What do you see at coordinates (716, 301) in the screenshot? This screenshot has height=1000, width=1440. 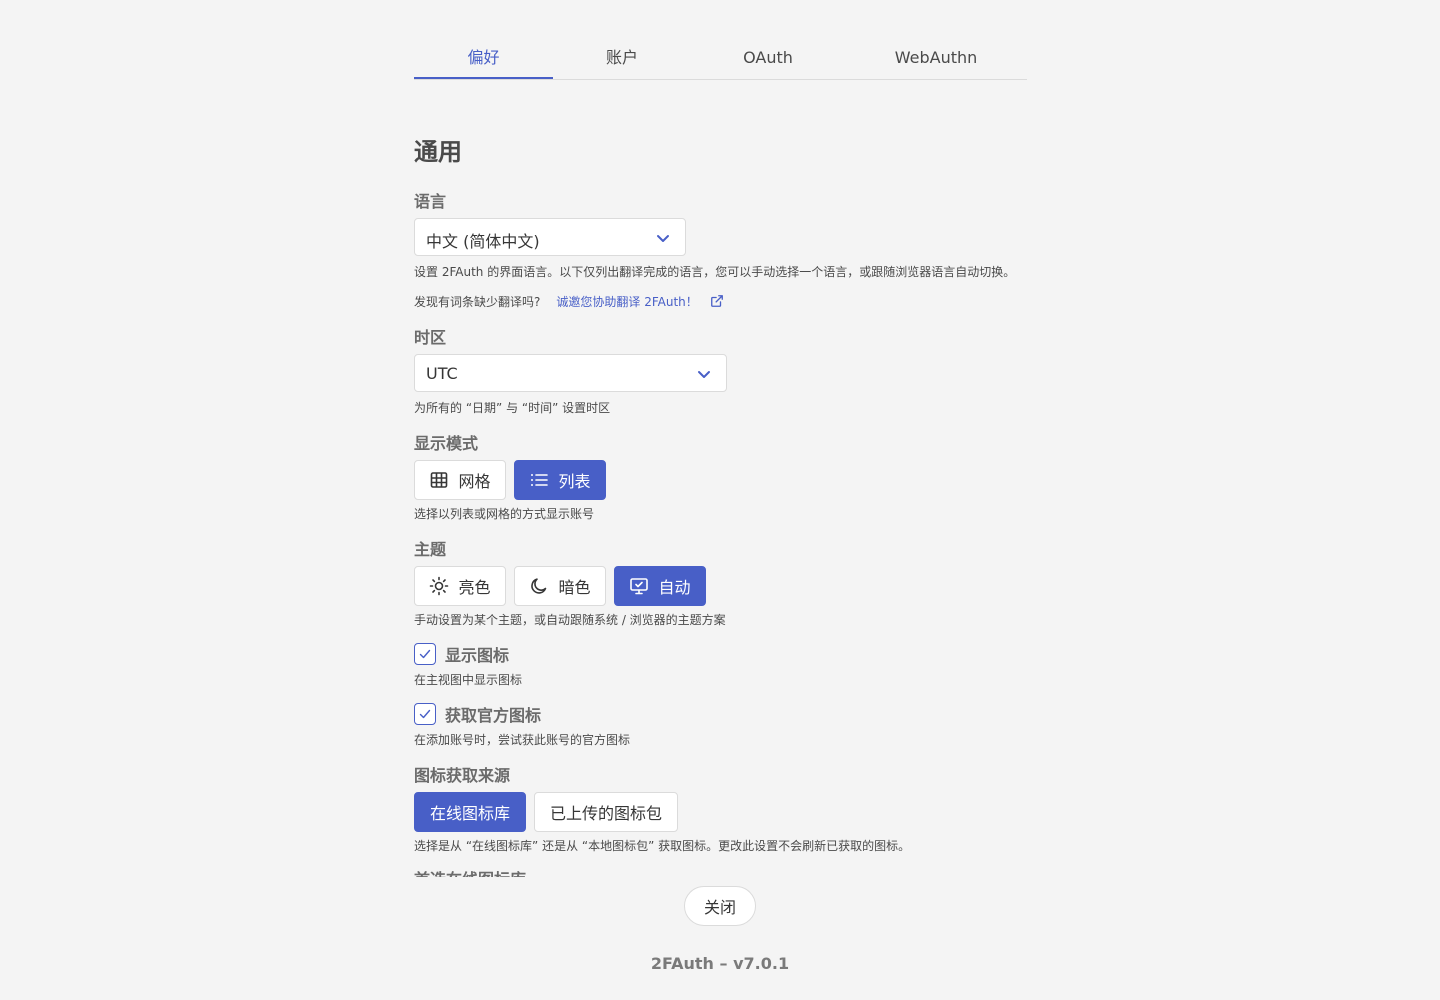 I see `external-link-icon` at bounding box center [716, 301].